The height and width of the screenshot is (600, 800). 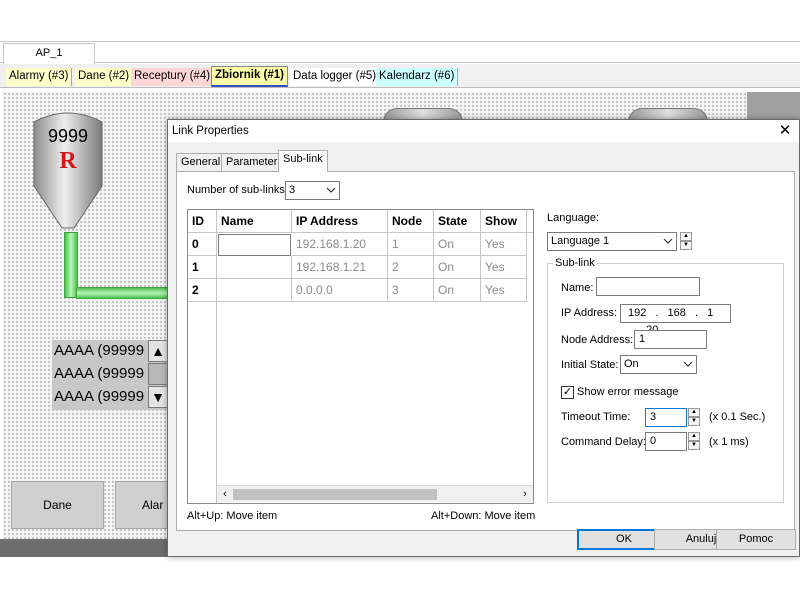 What do you see at coordinates (335, 77) in the screenshot?
I see `screen-tab-data-logger: Data logger (#5)` at bounding box center [335, 77].